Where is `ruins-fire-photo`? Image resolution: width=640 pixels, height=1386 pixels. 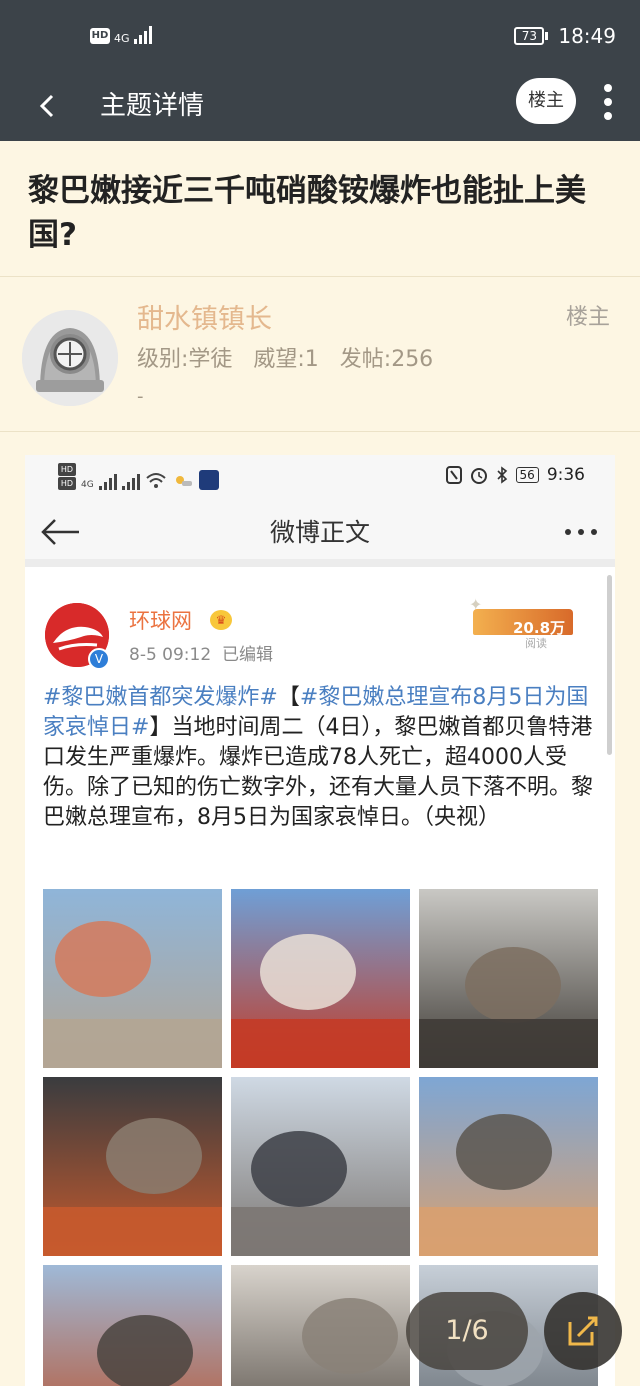 ruins-fire-photo is located at coordinates (132, 1325).